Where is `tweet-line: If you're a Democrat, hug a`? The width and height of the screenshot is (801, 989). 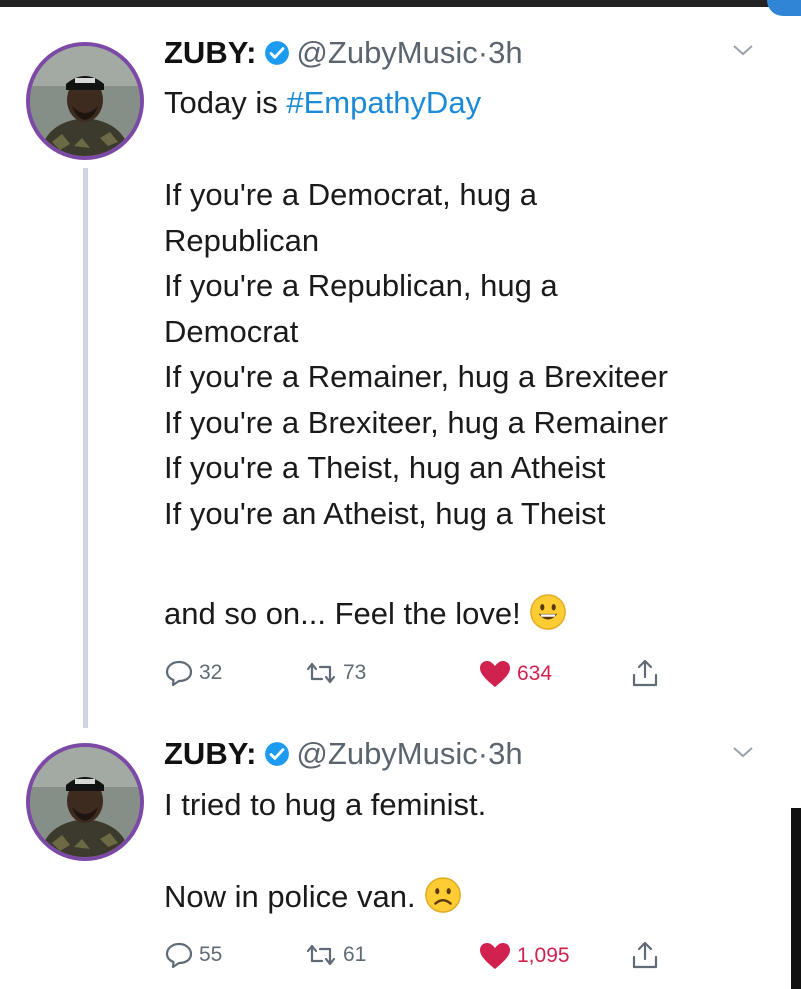
tweet-line: If you're a Democrat, hug a is located at coordinates (350, 194).